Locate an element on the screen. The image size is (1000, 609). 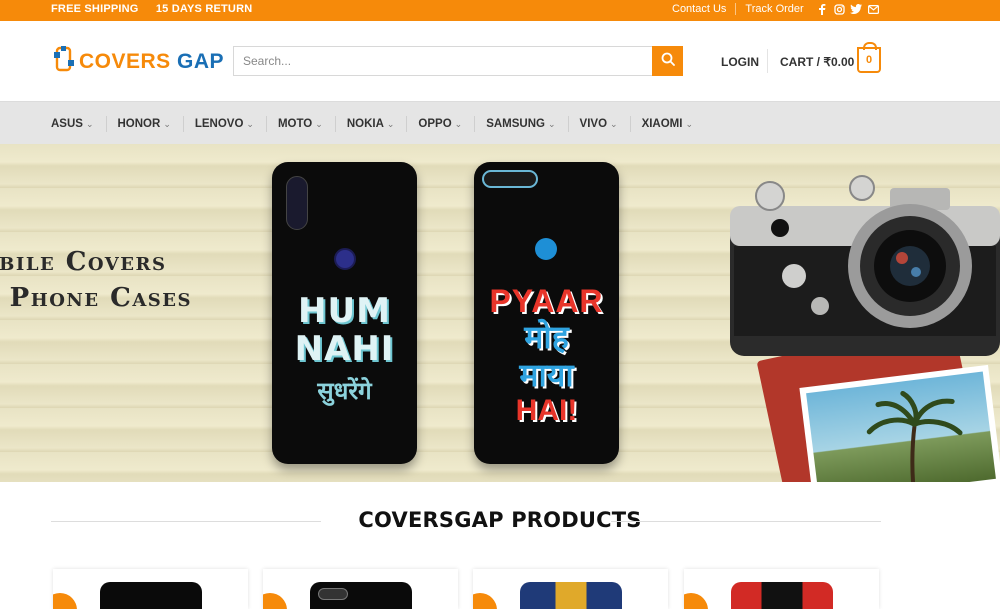
search-button is located at coordinates (667, 61).